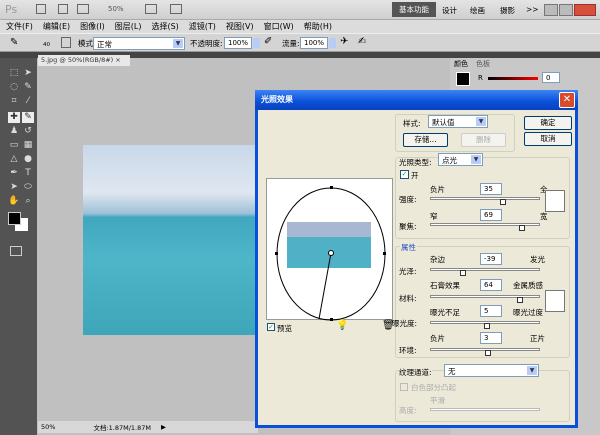 Image resolution: width=600 pixels, height=435 pixels. I want to click on gloss-slider-handle, so click(463, 273).